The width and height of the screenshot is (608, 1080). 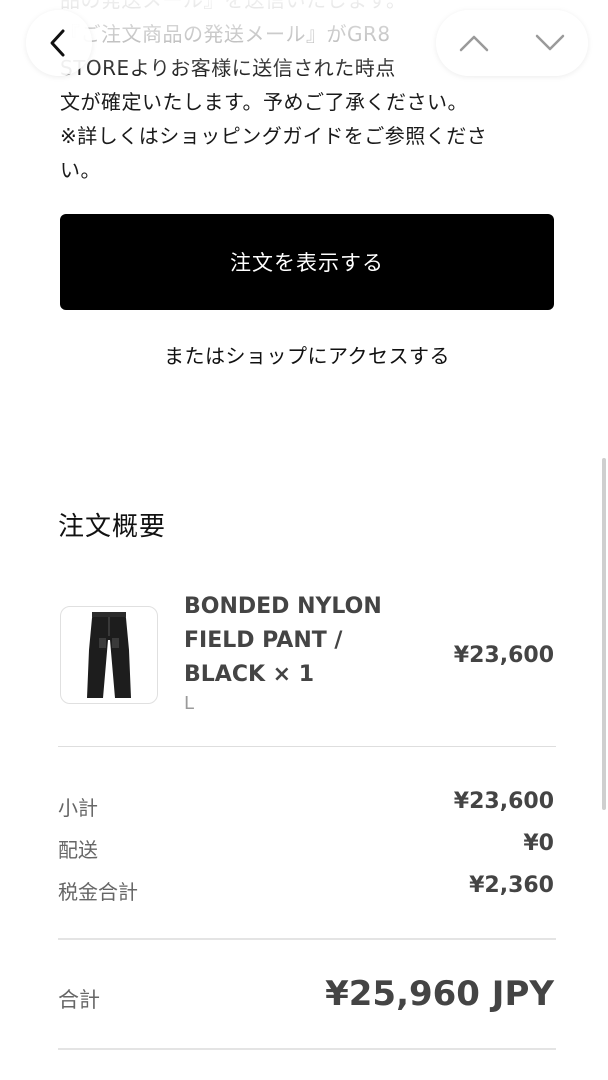 I want to click on next-button, so click(x=550, y=43).